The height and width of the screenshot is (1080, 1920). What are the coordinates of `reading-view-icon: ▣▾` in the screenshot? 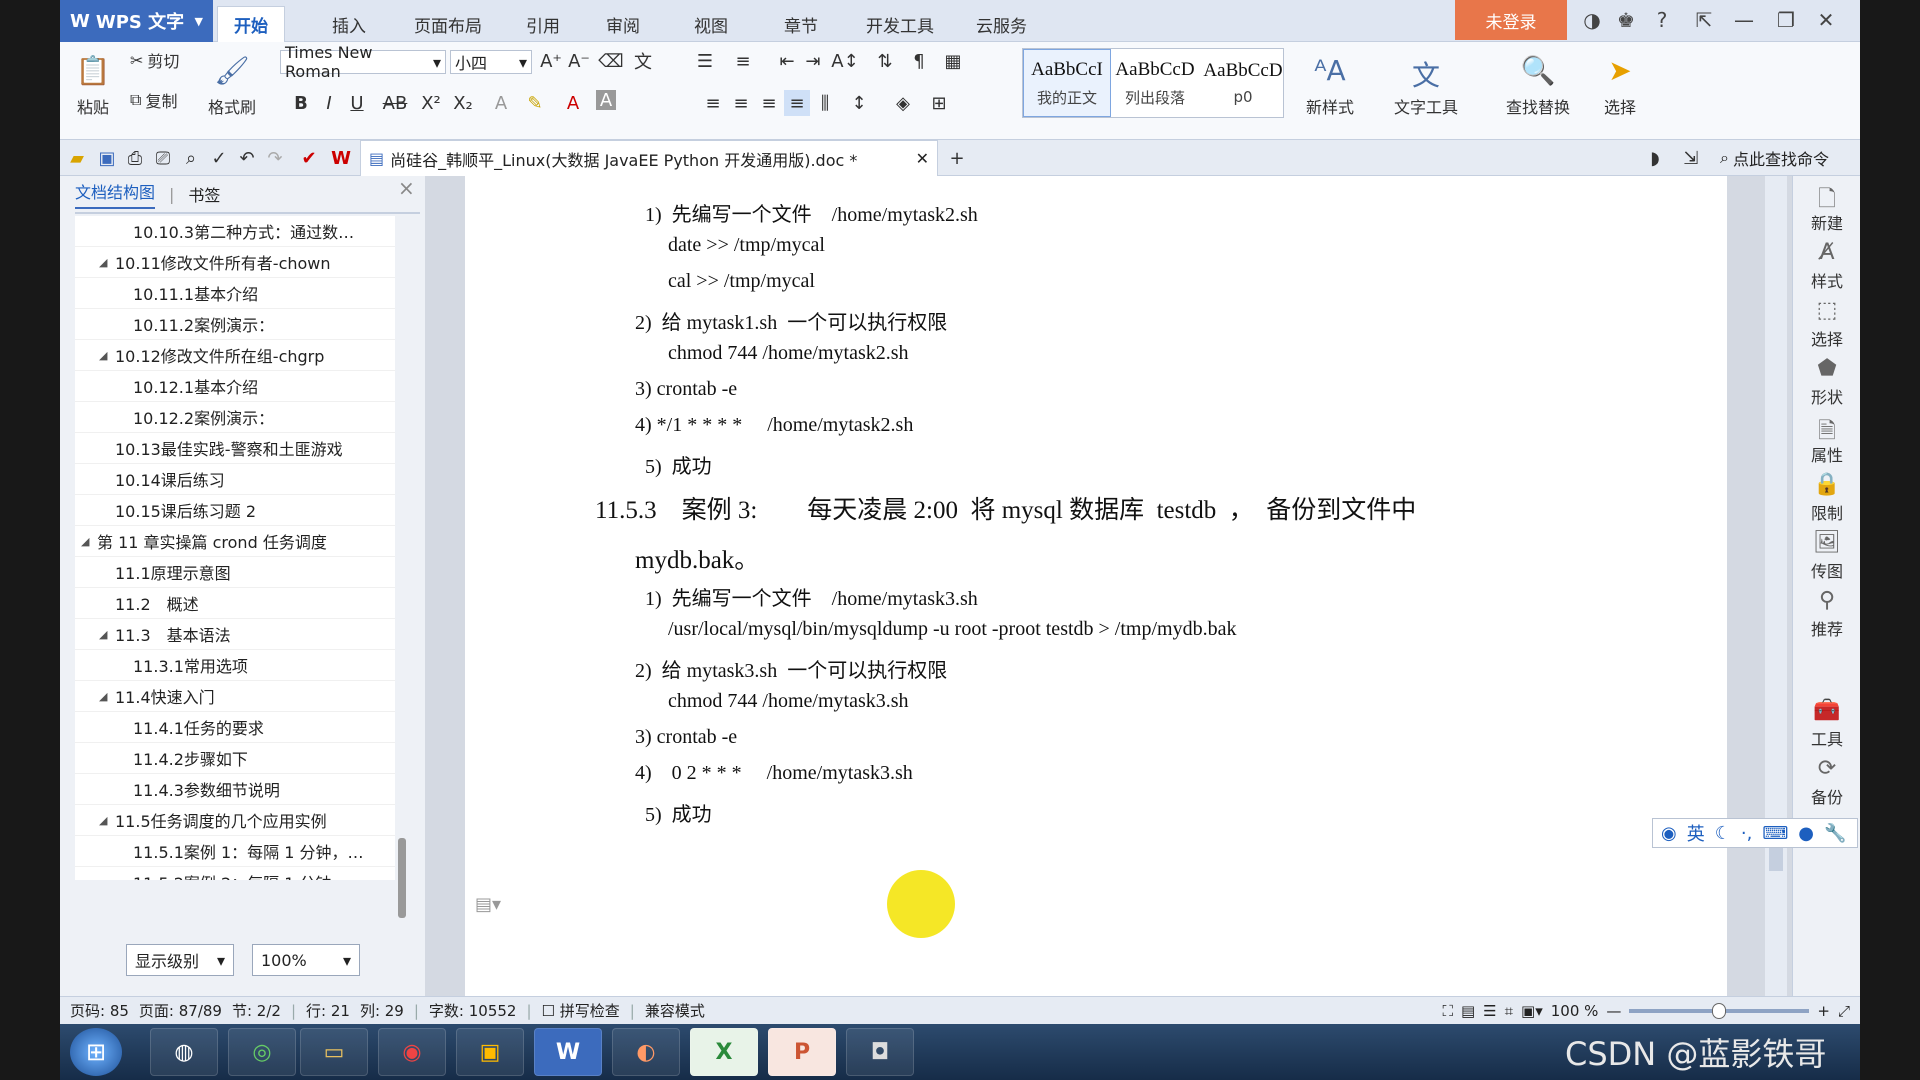 It's located at (1532, 1011).